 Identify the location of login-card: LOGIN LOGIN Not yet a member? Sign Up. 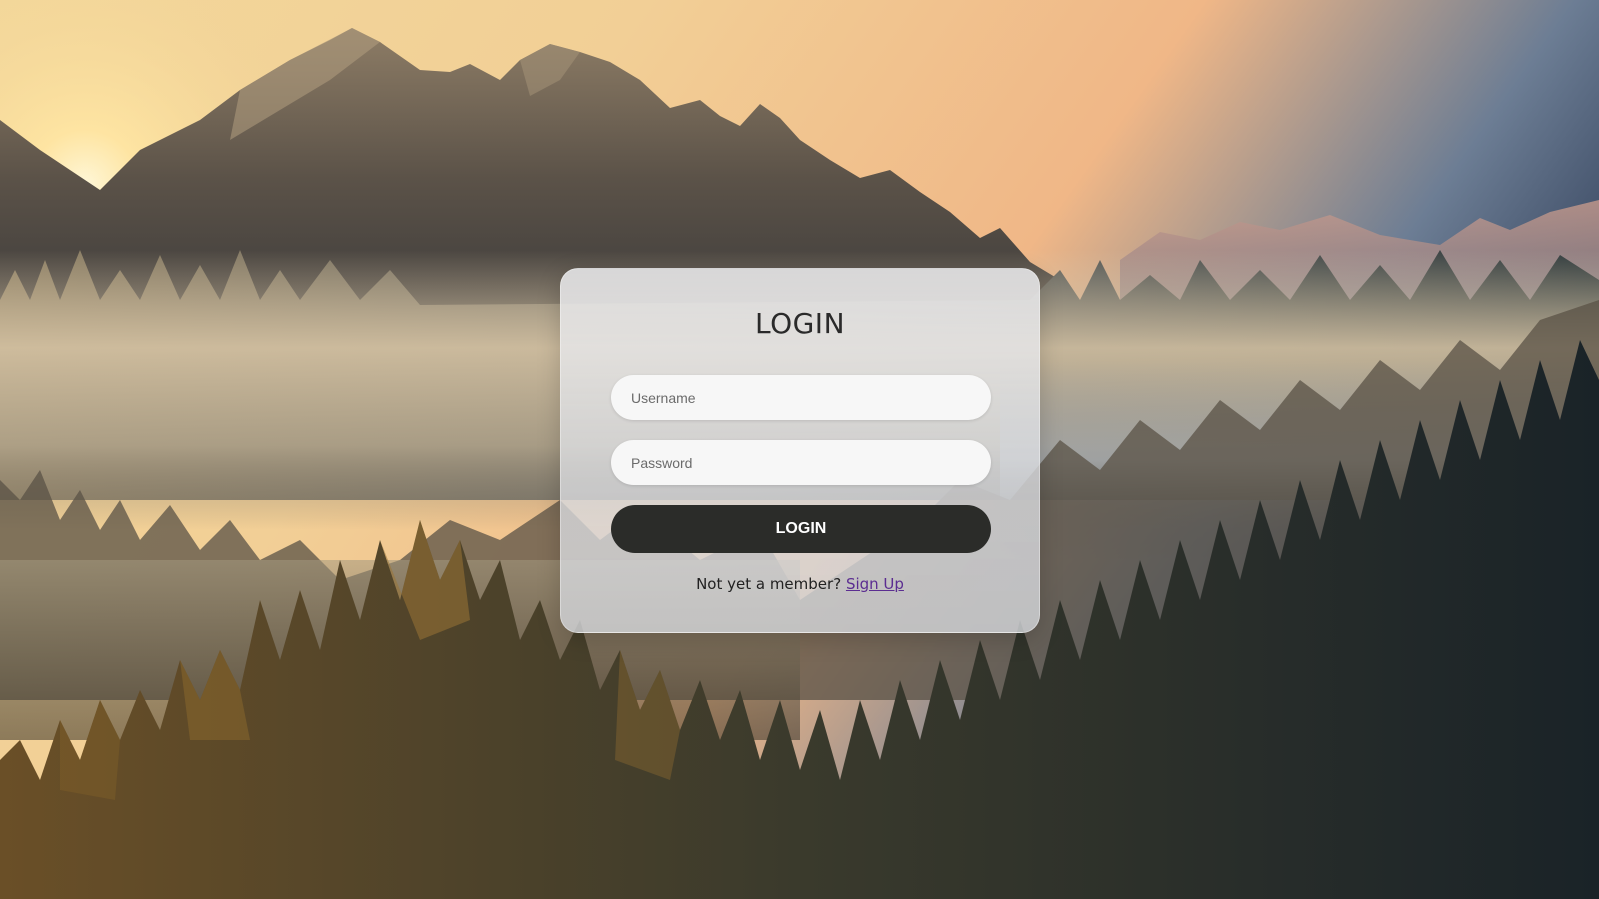
(800, 450).